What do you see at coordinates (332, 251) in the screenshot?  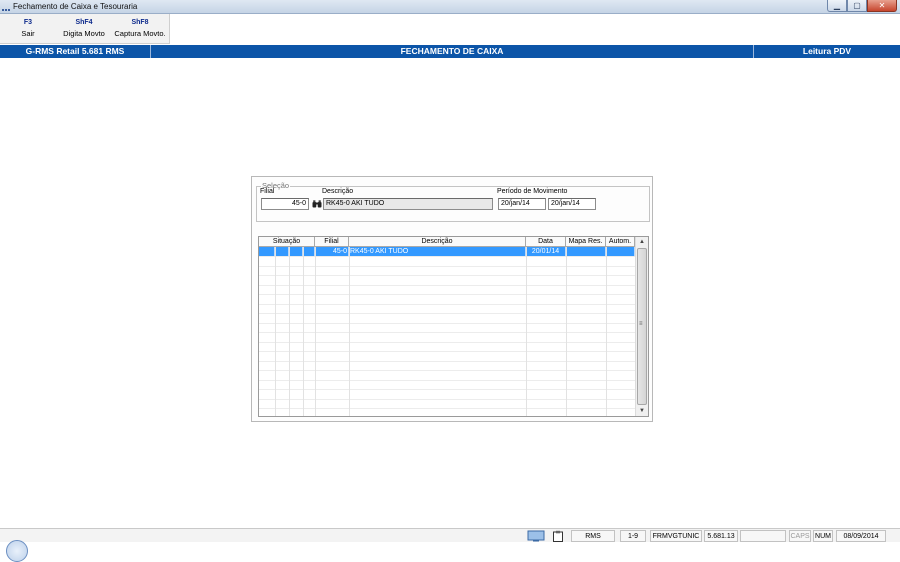 I see `cell-filial: 45-0` at bounding box center [332, 251].